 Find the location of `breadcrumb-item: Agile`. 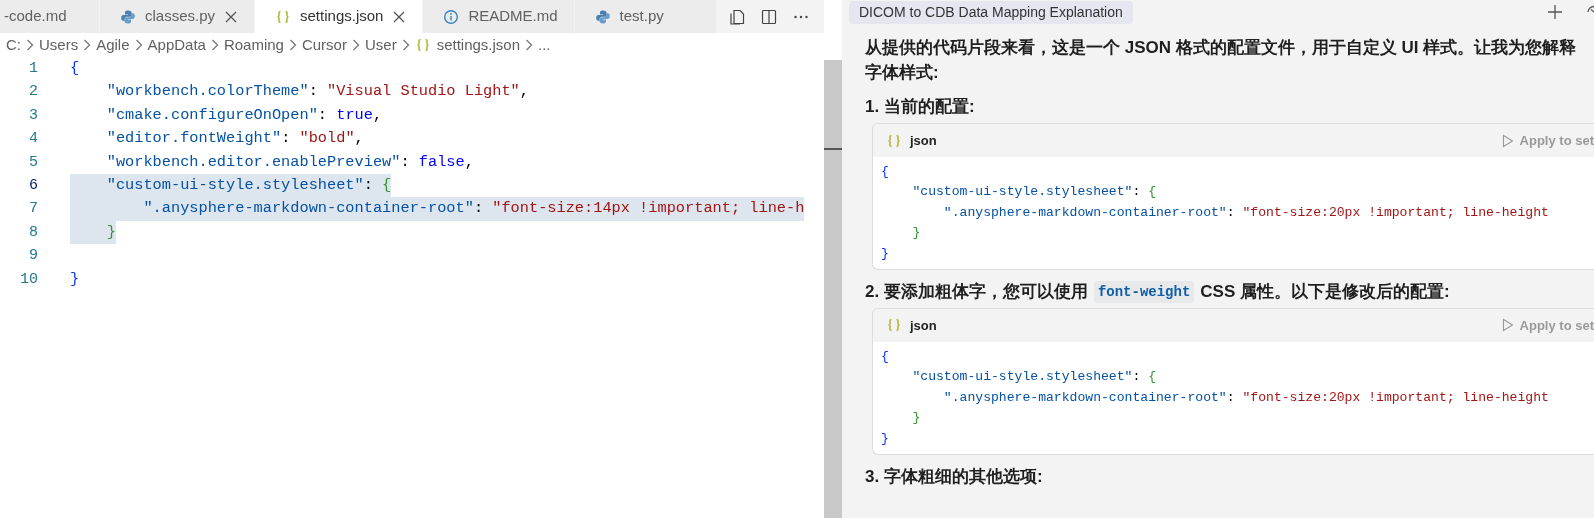

breadcrumb-item: Agile is located at coordinates (113, 45).